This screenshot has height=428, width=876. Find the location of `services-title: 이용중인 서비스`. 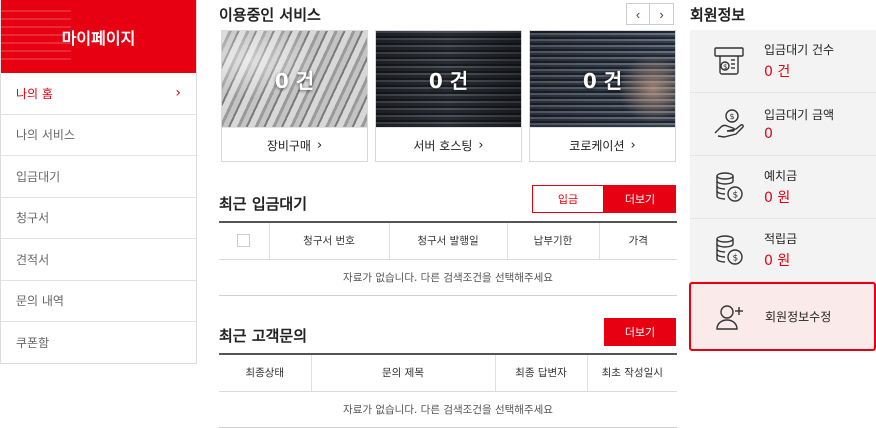

services-title: 이용중인 서비스 is located at coordinates (270, 15).